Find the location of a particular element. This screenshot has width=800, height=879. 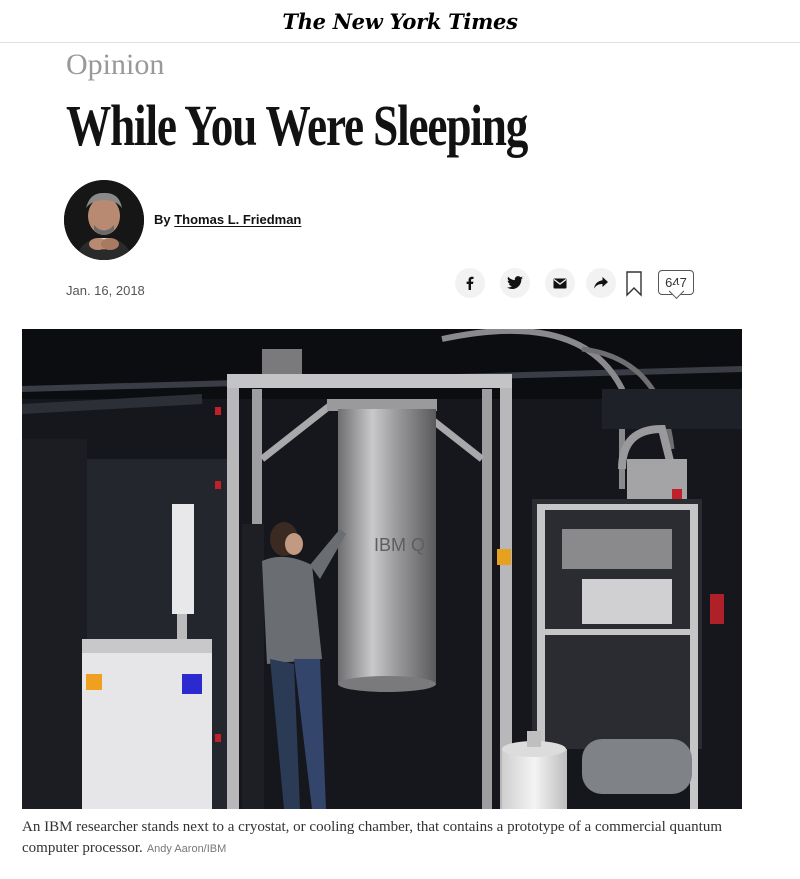

author-link: Thomas L. Friedman is located at coordinates (237, 219).